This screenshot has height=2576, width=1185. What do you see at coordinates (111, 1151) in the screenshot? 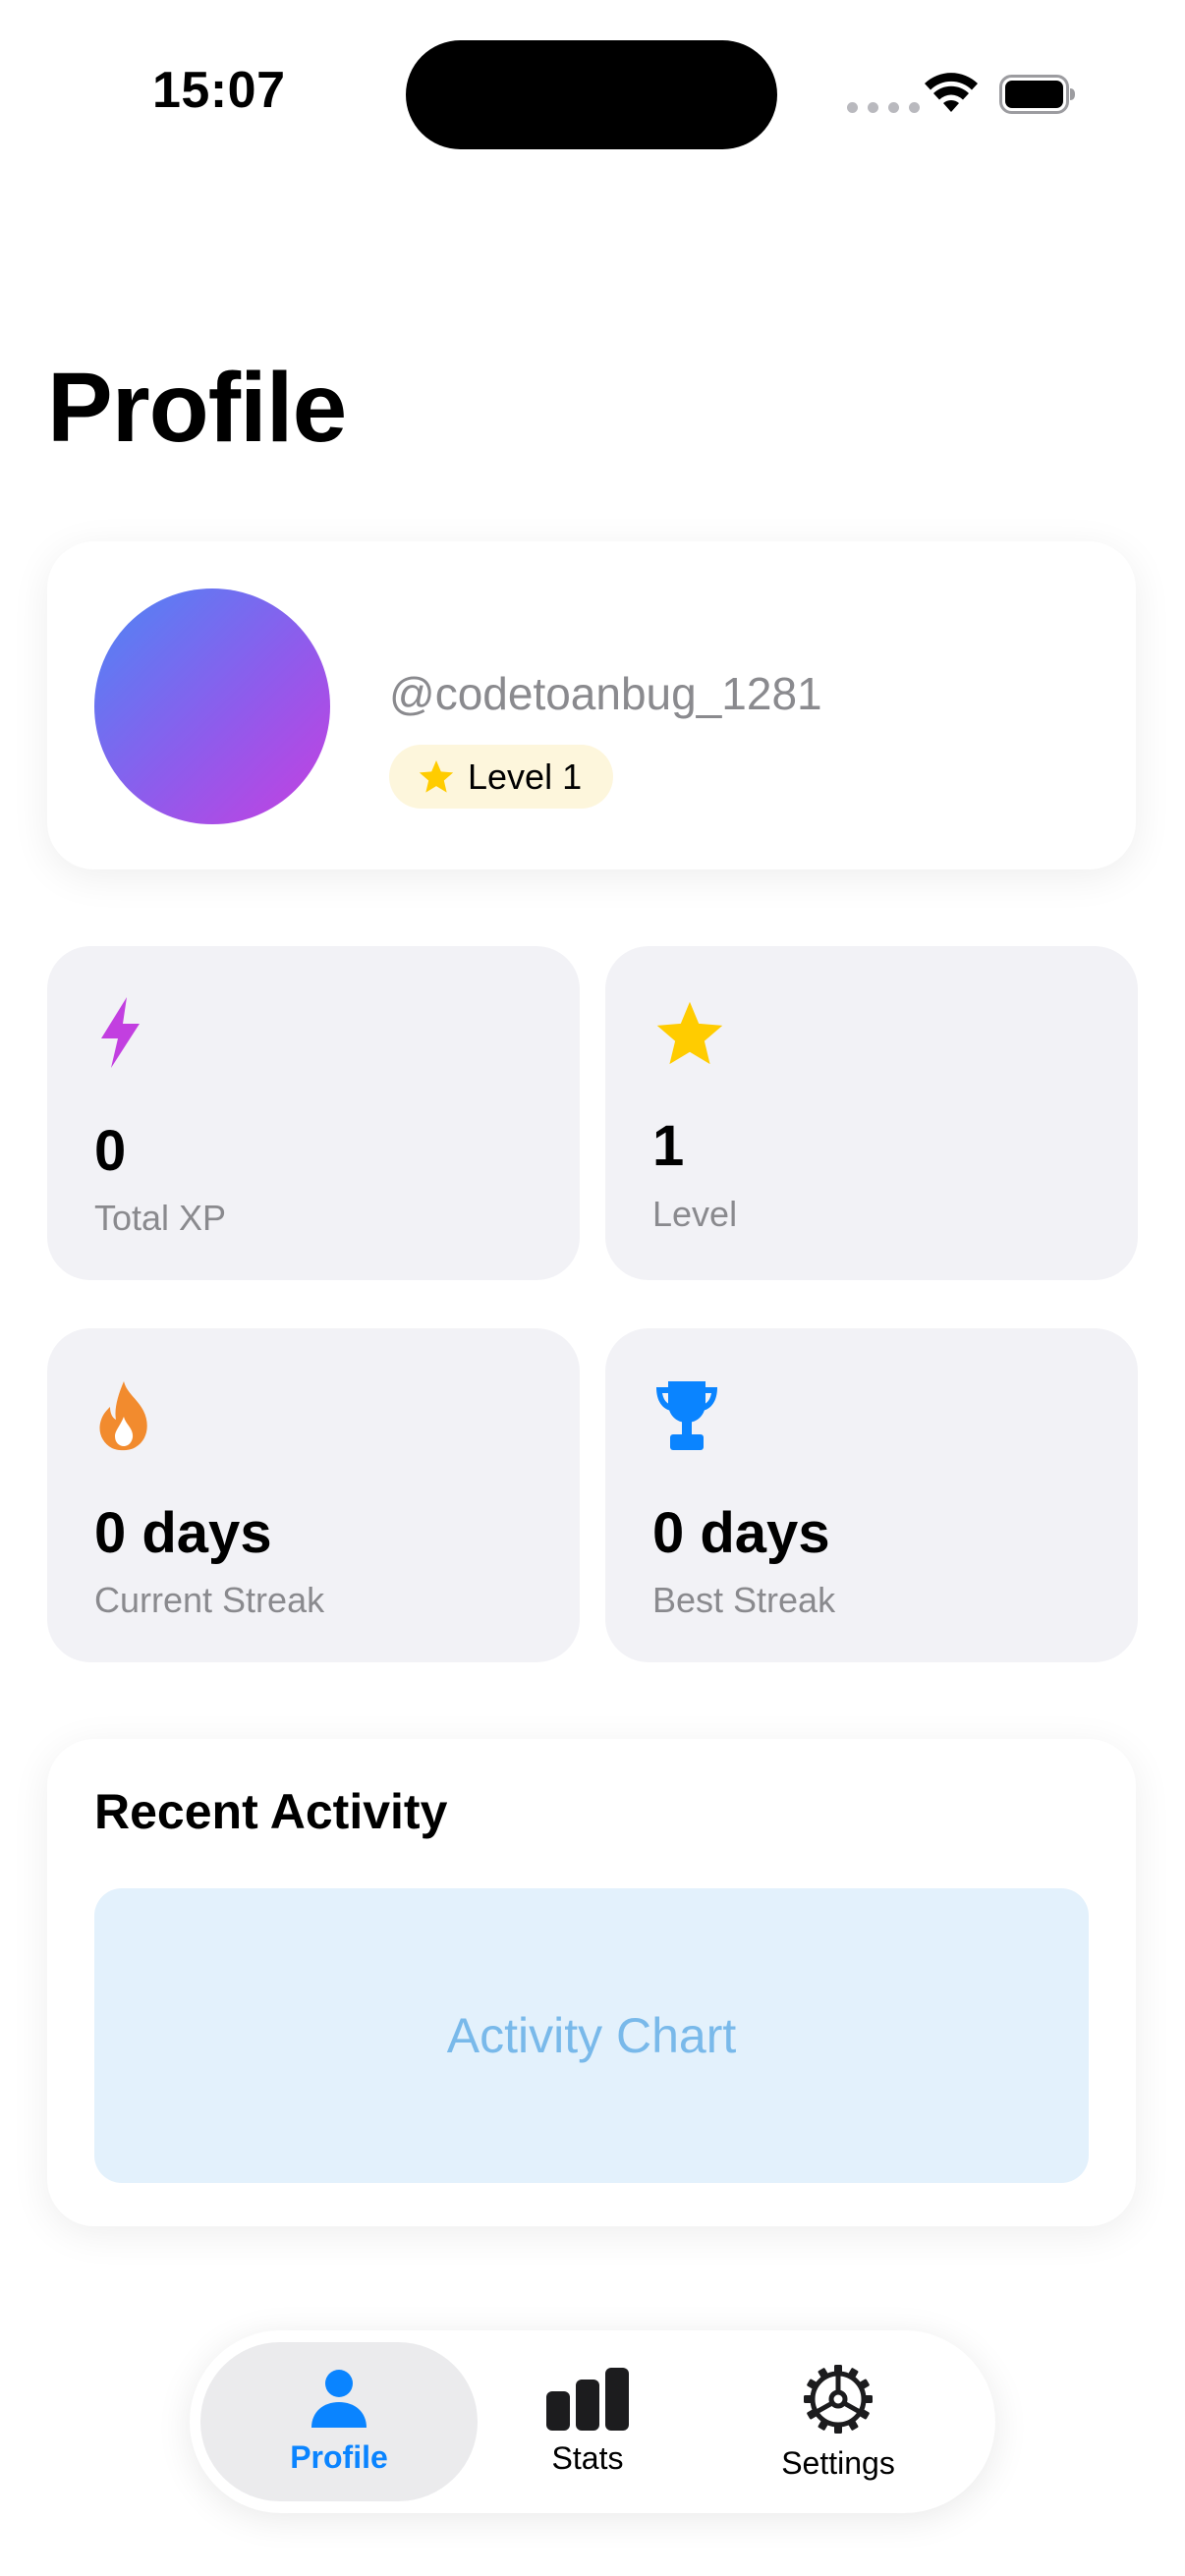
I see `stat-value: 0` at bounding box center [111, 1151].